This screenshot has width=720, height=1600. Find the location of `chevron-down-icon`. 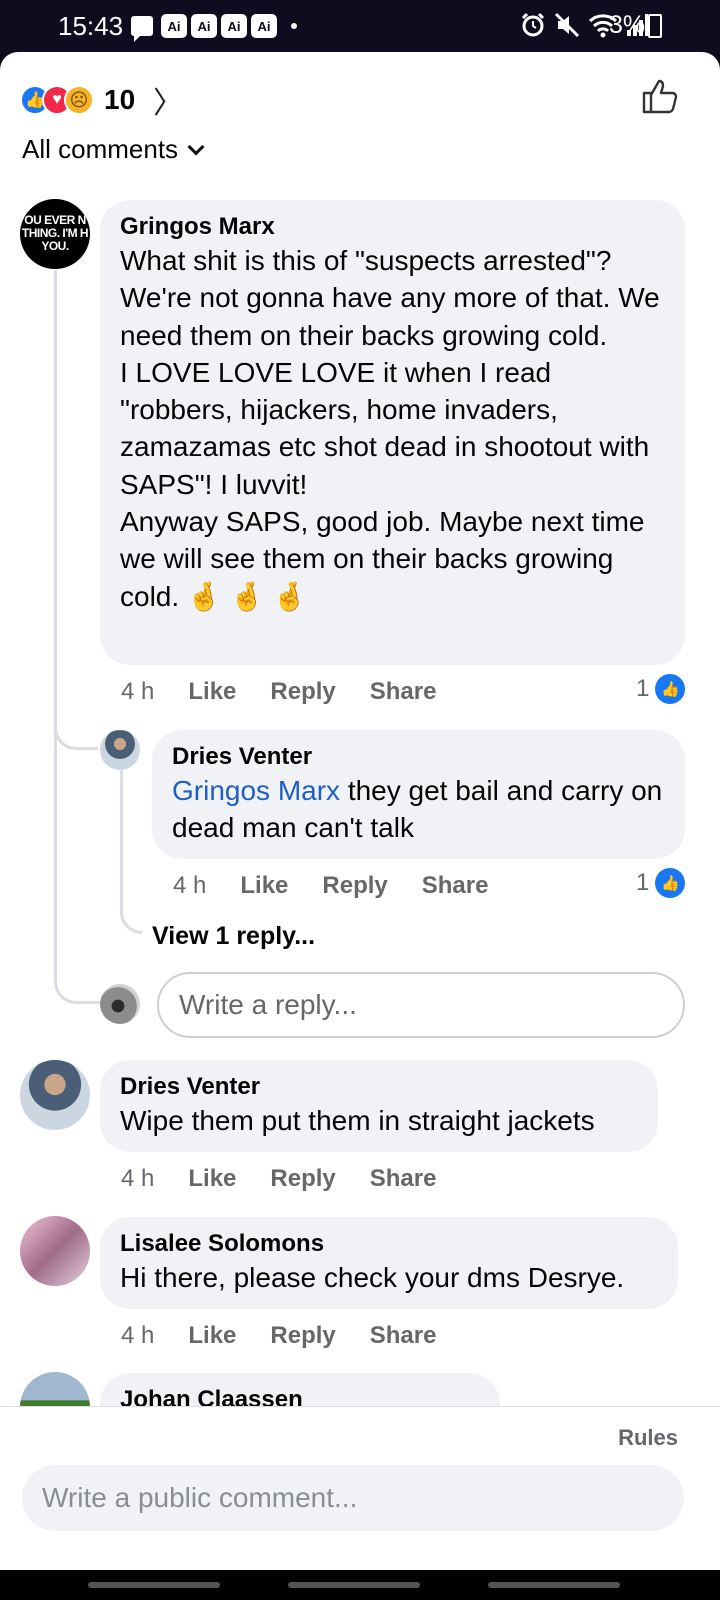

chevron-down-icon is located at coordinates (196, 146).